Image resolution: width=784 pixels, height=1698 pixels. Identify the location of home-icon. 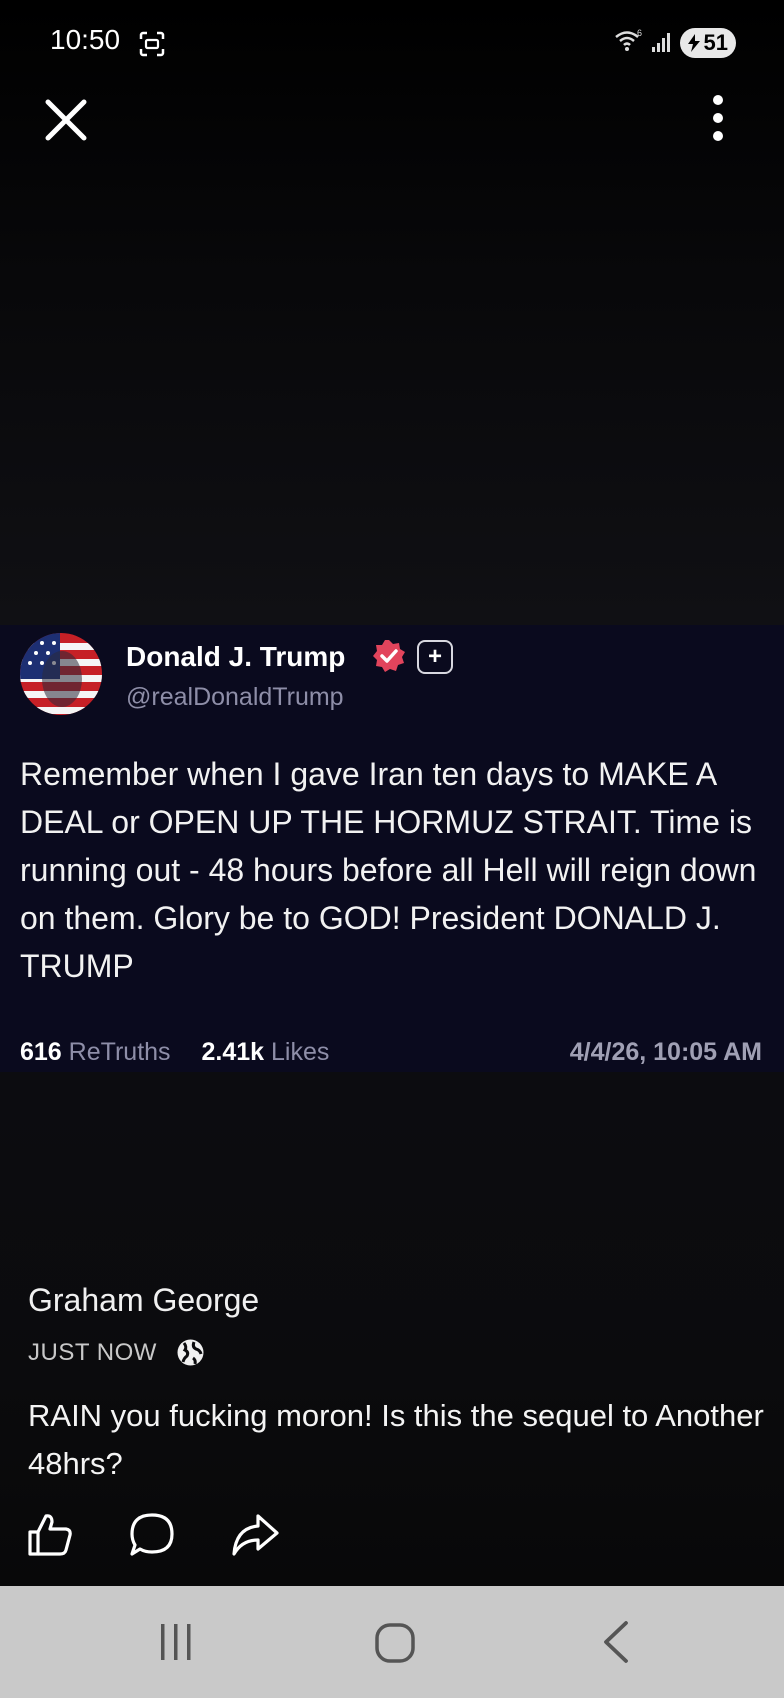
(395, 1643).